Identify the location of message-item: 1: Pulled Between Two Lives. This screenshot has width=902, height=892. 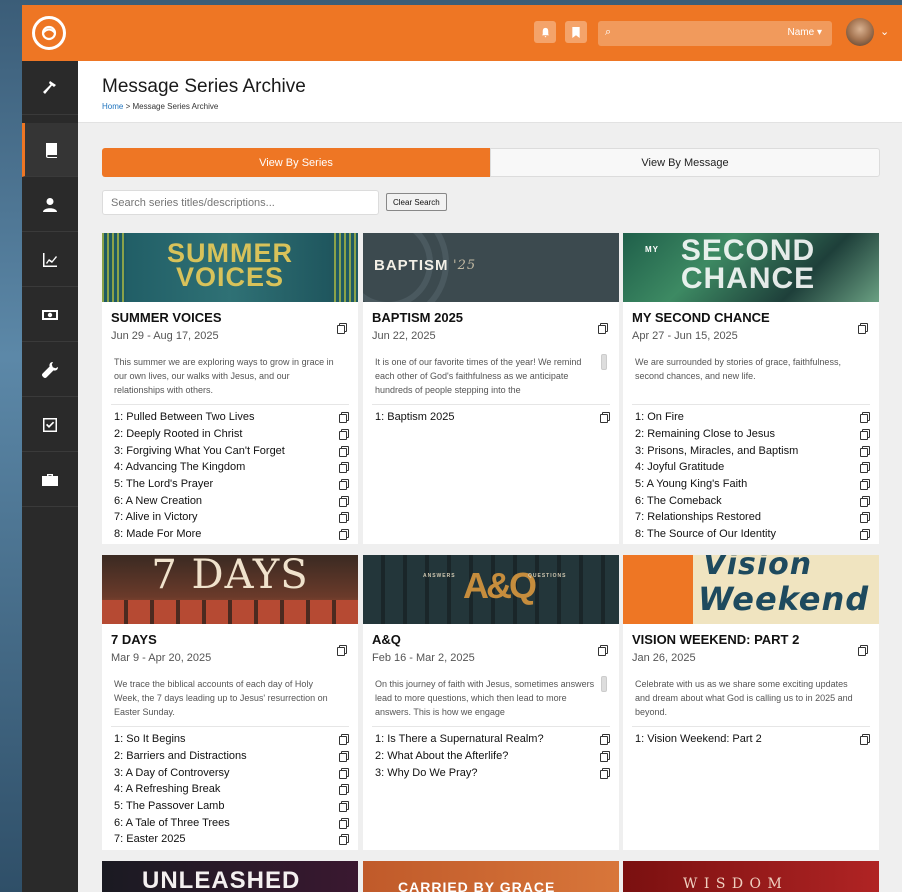
(231, 417).